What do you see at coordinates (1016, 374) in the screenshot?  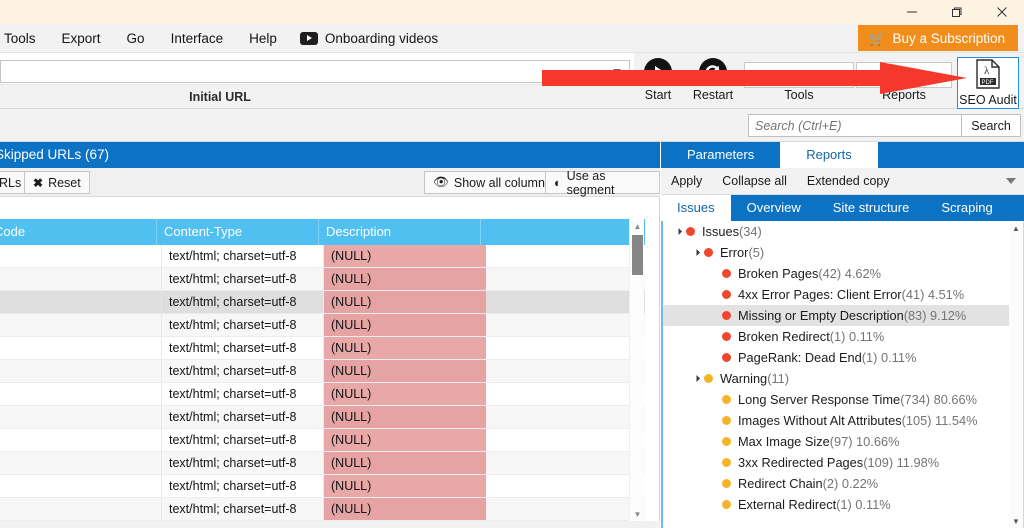 I see `tree-vertical-scrollbar: ▲ ▼` at bounding box center [1016, 374].